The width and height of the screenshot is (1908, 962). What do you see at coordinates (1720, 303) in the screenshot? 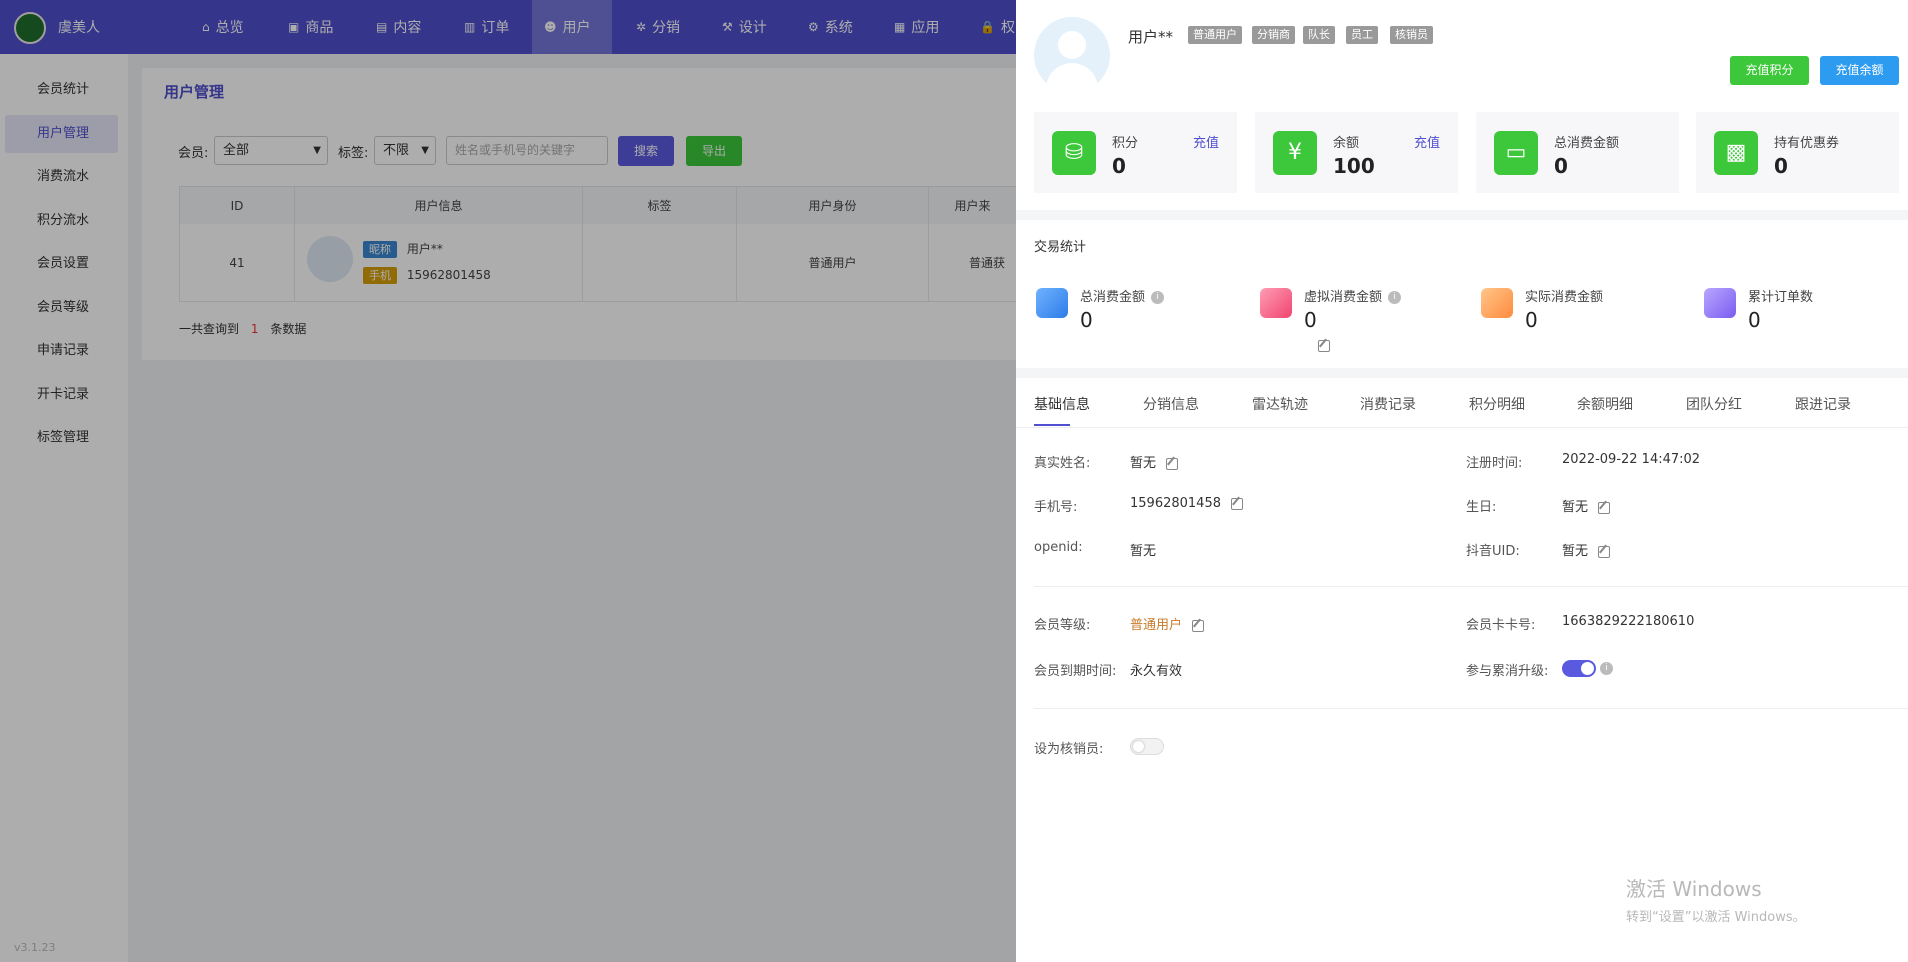
I see `order-list-icon` at bounding box center [1720, 303].